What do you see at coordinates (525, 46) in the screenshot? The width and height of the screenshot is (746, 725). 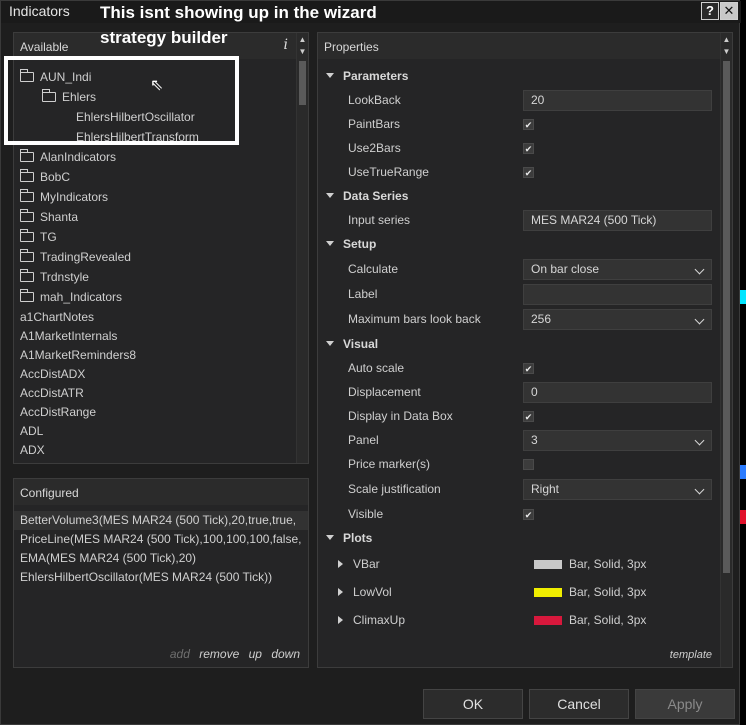 I see `properties-header: Properties` at bounding box center [525, 46].